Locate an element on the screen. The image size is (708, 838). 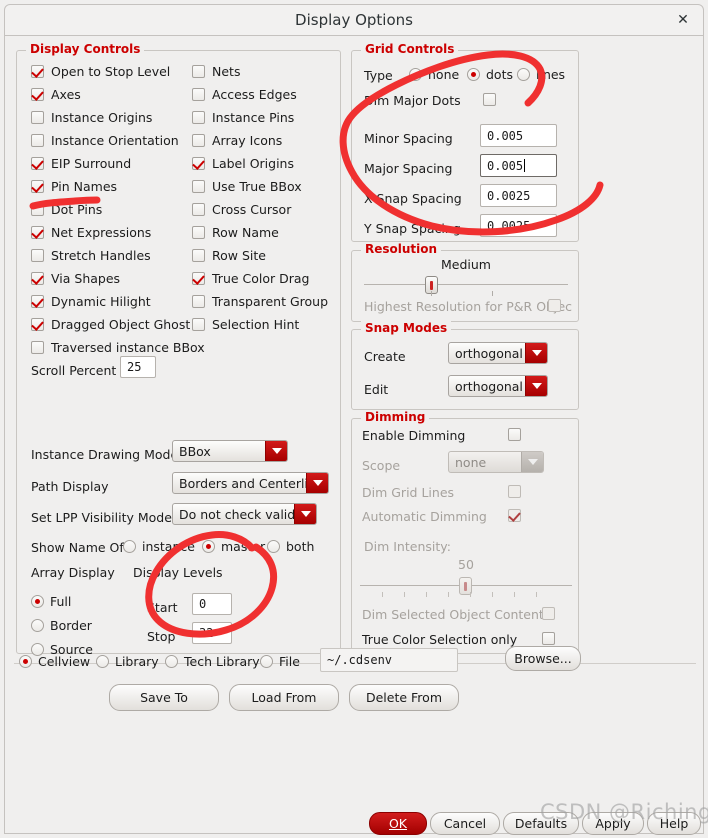
checkbox-instance-orientation: Instance Orientation is located at coordinates (105, 140).